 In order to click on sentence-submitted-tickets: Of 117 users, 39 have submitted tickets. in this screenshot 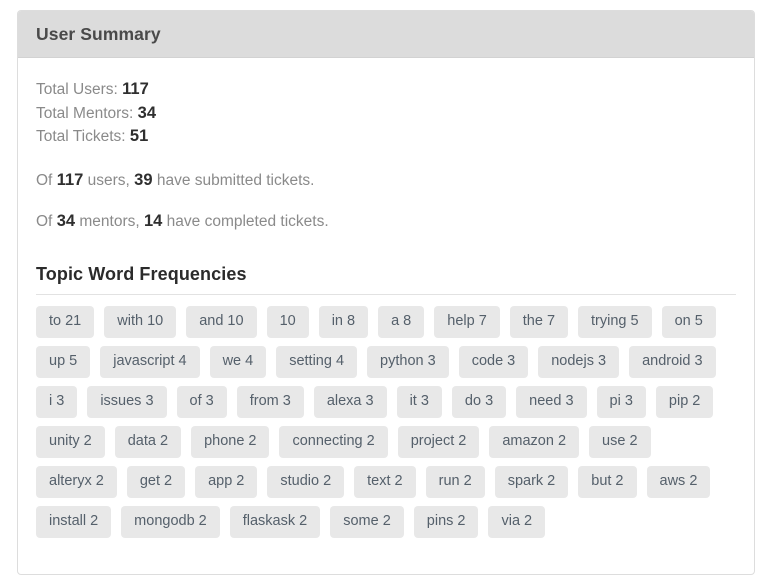, I will do `click(386, 180)`.